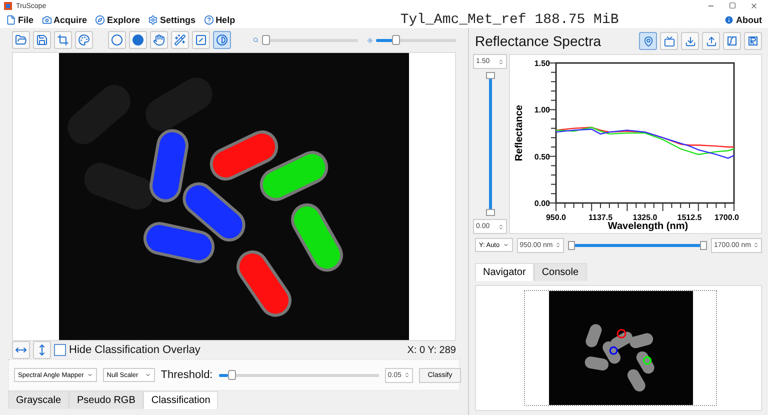 The width and height of the screenshot is (768, 415). Describe the element at coordinates (726, 217) in the screenshot. I see `x-tick-label: 1700.0` at that location.